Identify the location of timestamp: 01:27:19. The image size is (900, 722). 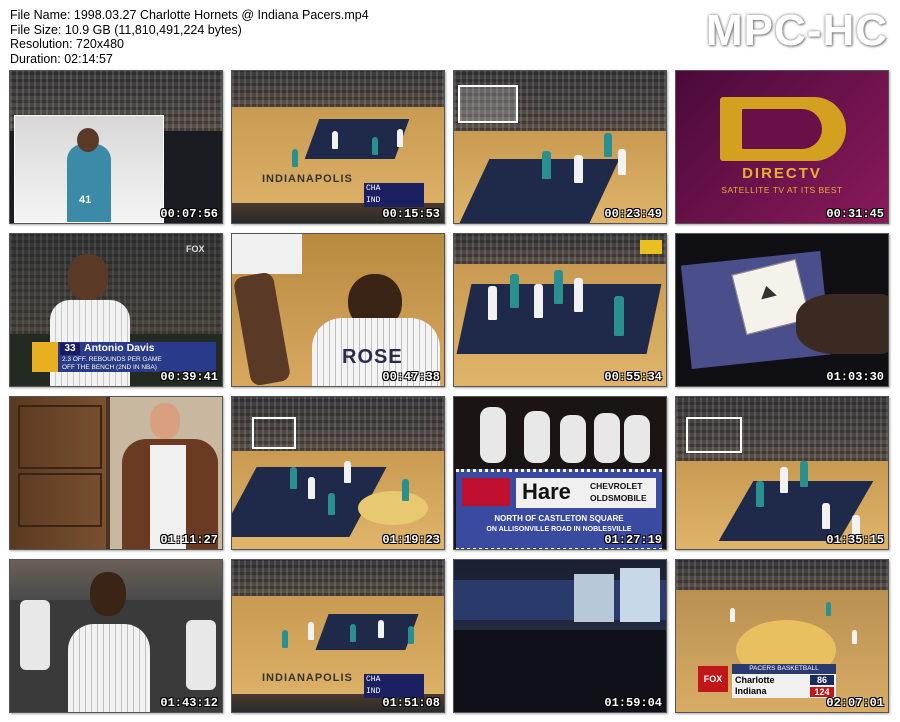
(633, 540).